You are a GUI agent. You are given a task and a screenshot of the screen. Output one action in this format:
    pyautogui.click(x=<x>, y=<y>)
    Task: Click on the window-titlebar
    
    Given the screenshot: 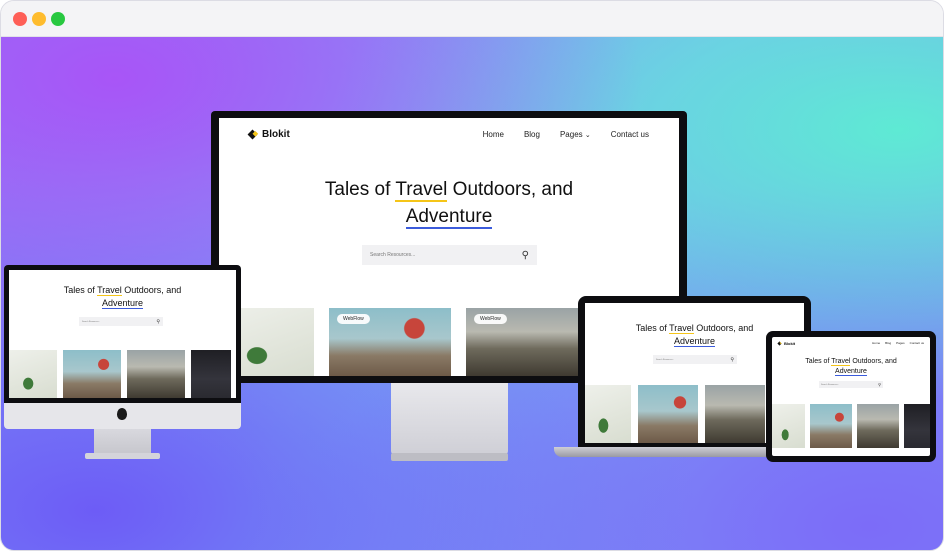 What is the action you would take?
    pyautogui.click(x=472, y=19)
    